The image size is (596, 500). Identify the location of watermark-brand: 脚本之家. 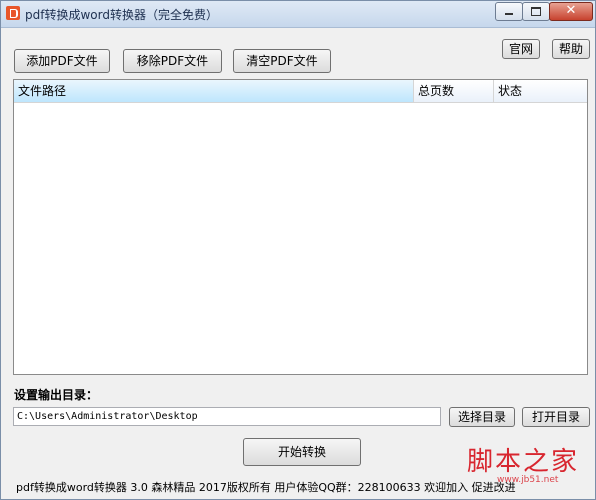
(523, 462).